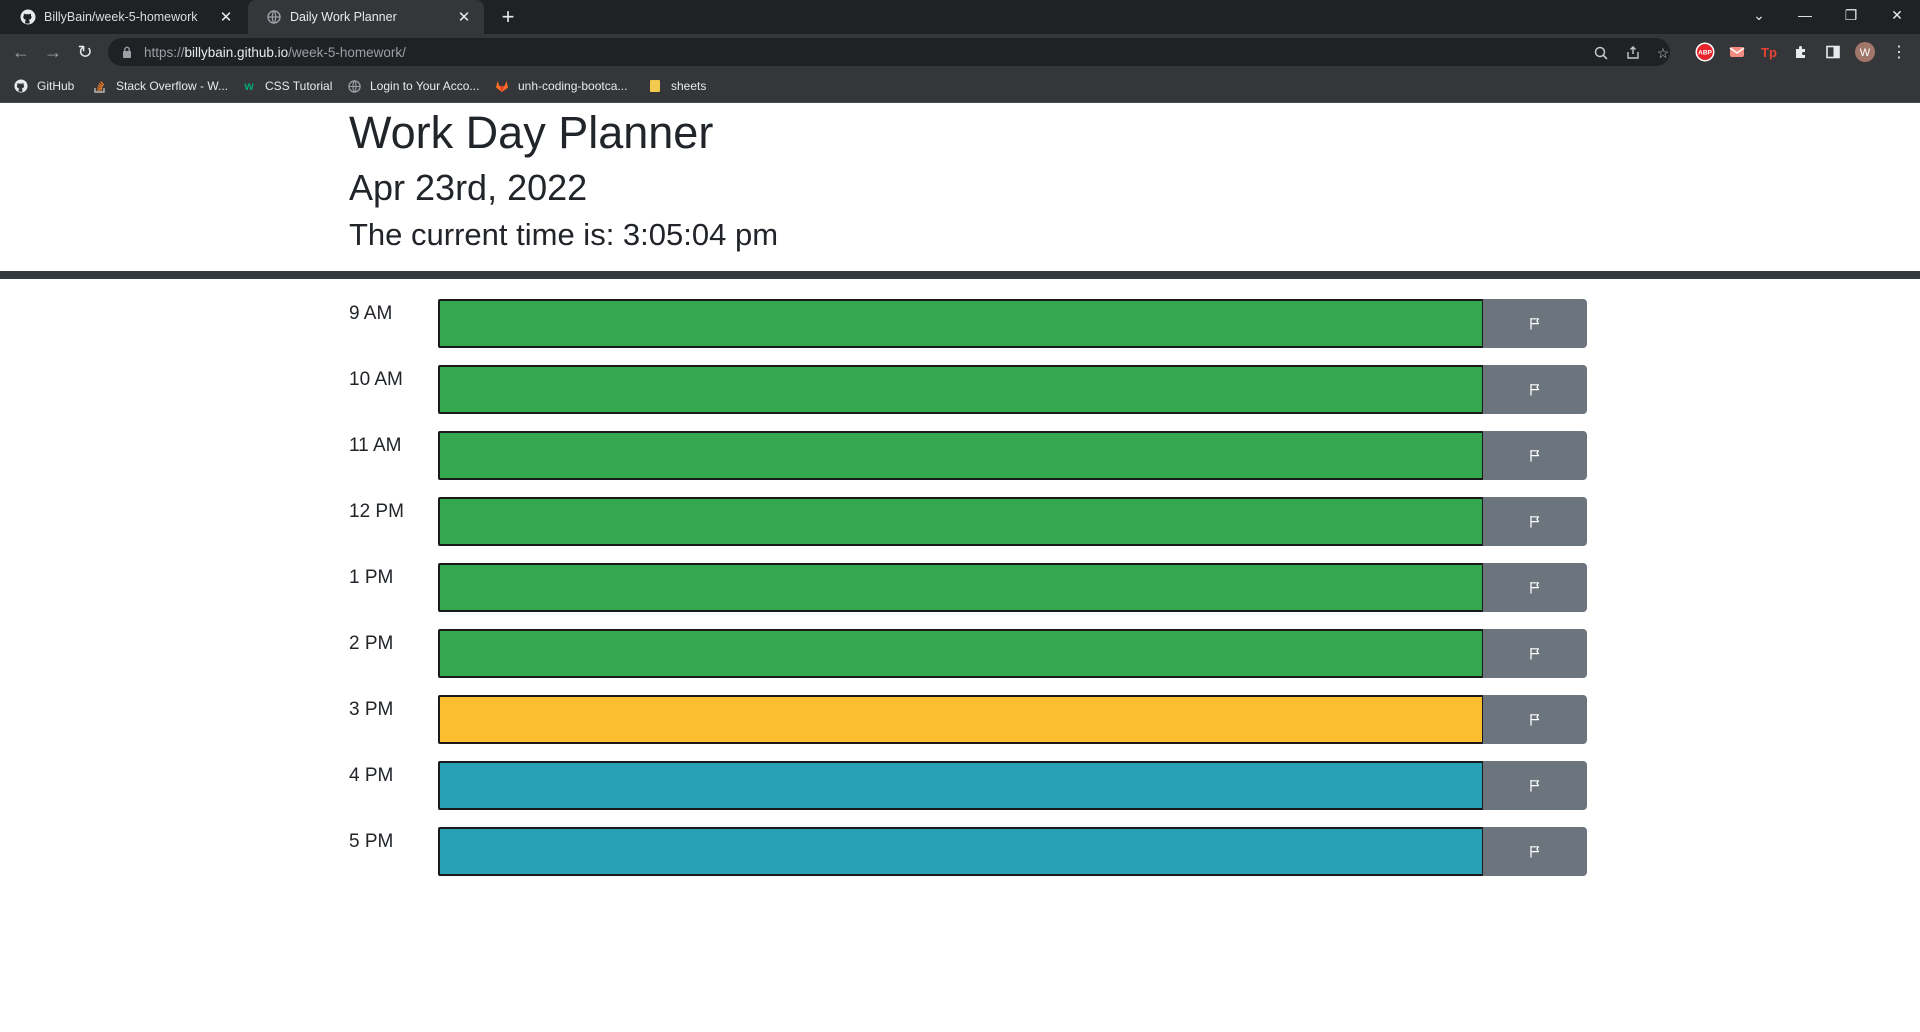 The image size is (1920, 1032). I want to click on profile-avatar: W, so click(1865, 52).